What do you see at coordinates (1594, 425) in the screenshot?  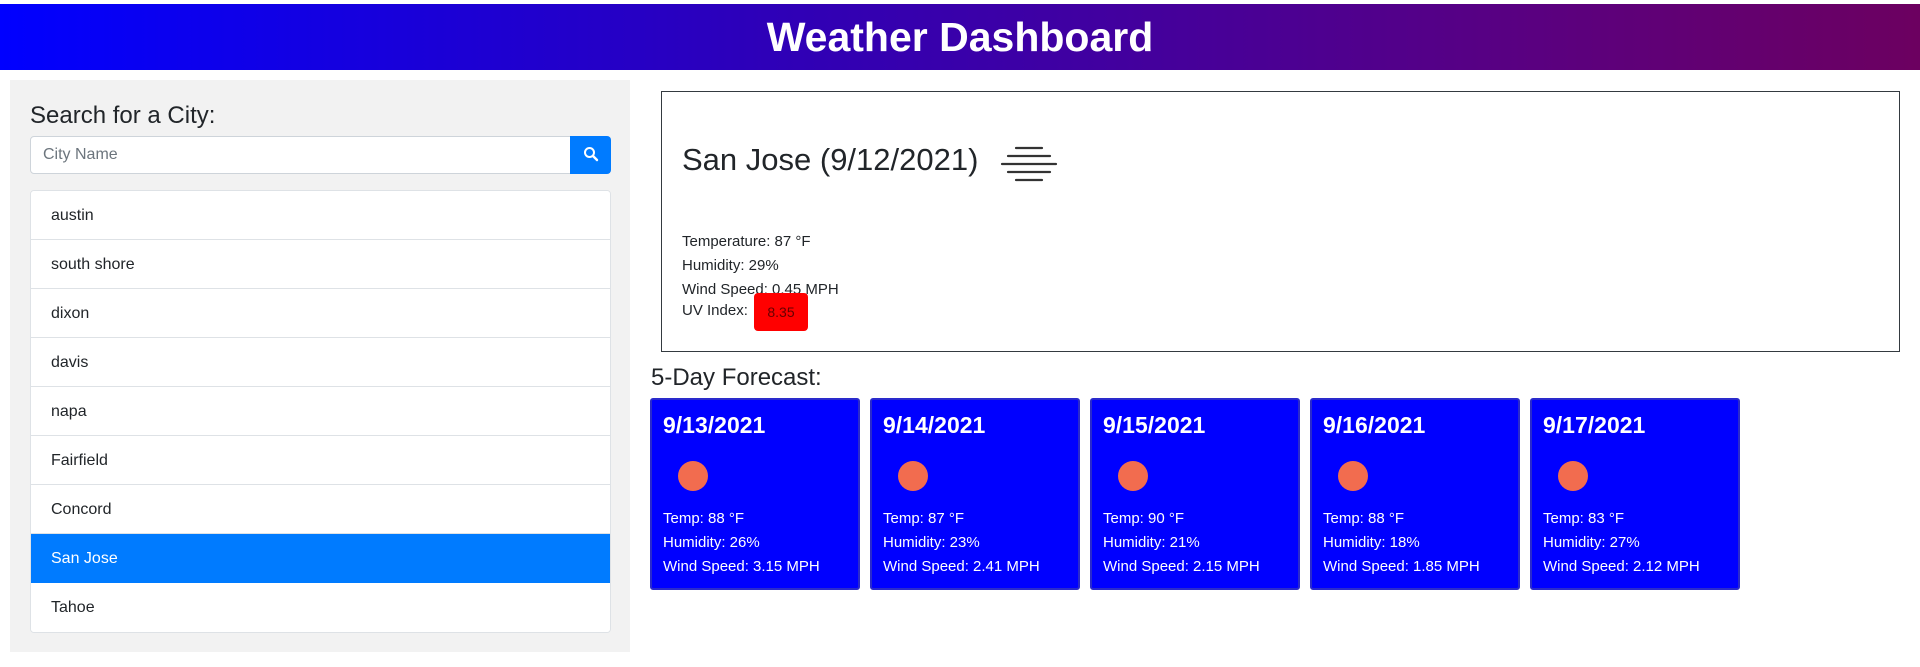 I see `forecast-date: 9/17/2021` at bounding box center [1594, 425].